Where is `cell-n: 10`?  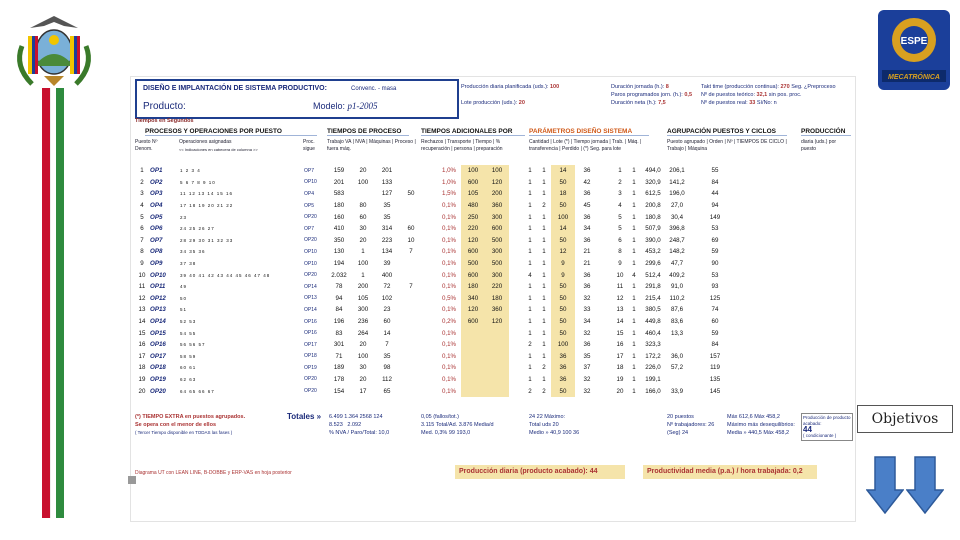 cell-n: 10 is located at coordinates (142, 275).